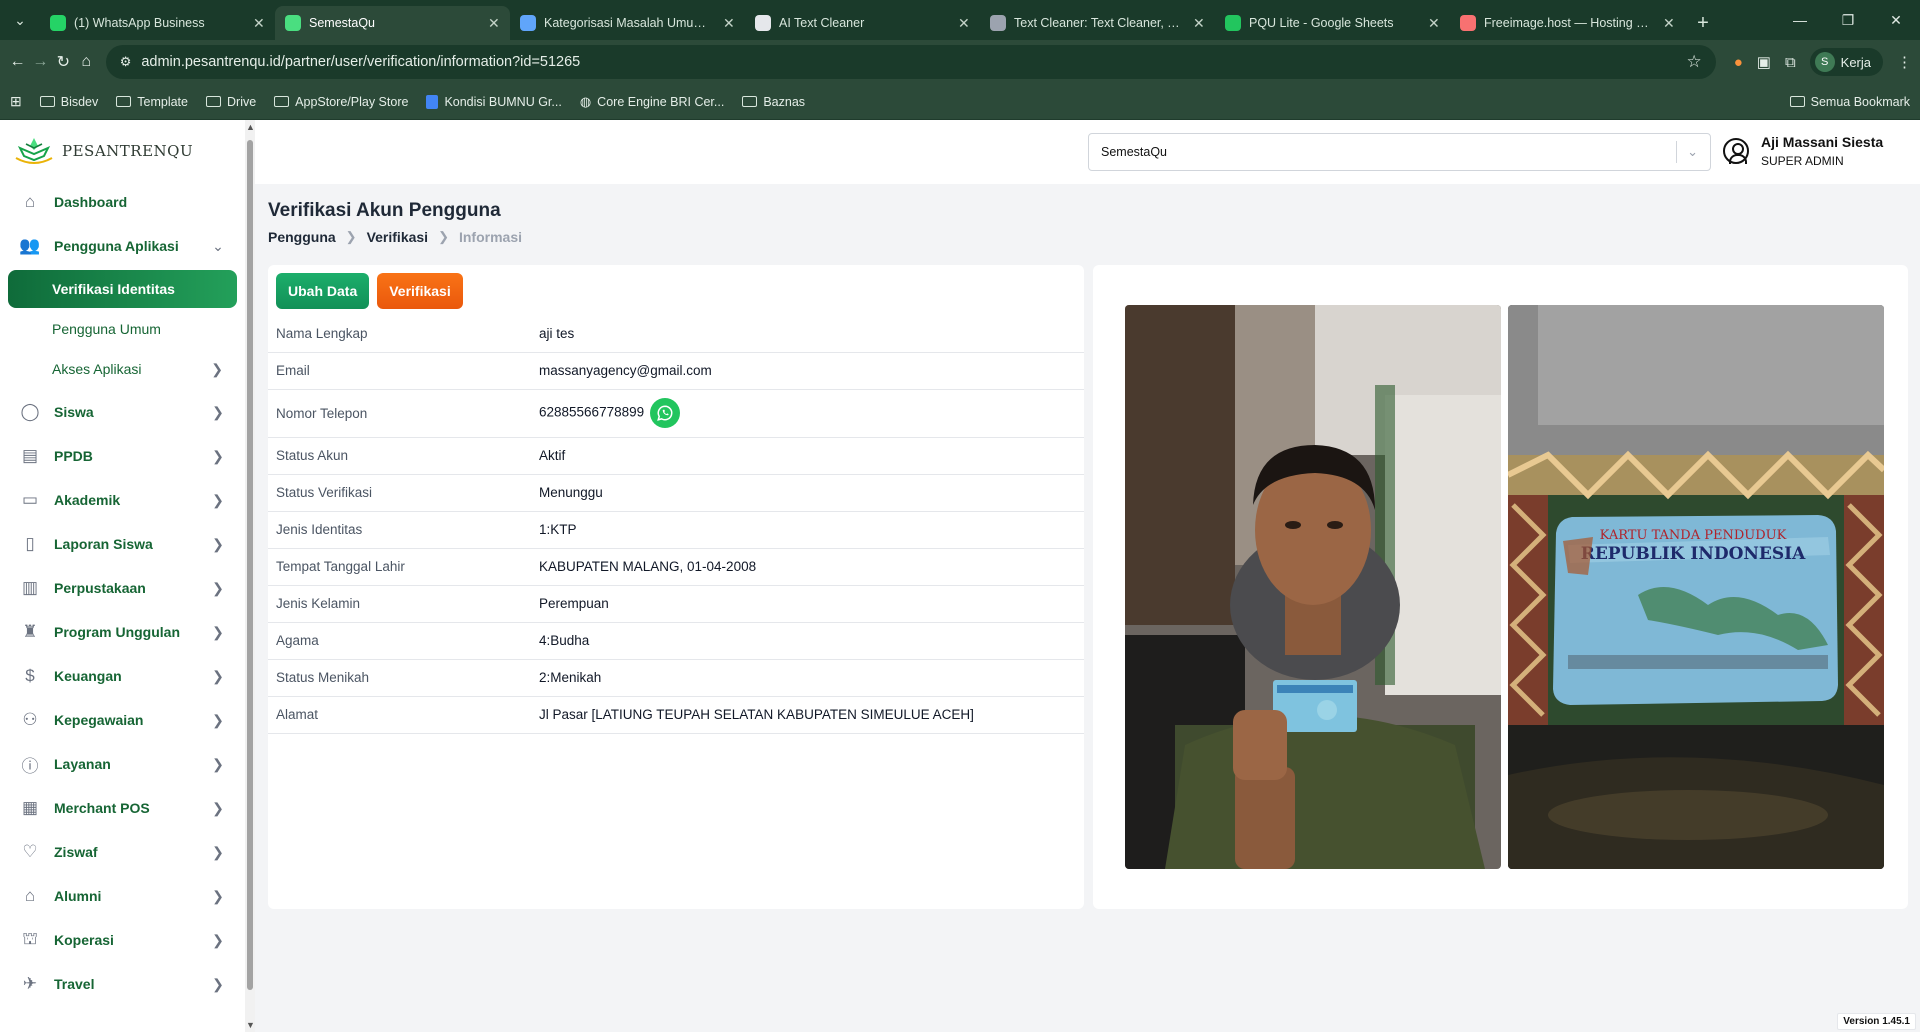 The width and height of the screenshot is (1920, 1032). What do you see at coordinates (122, 544) in the screenshot?
I see `sidebar-item-laporan-siswa: ▯ Laporan Siswa ❯` at bounding box center [122, 544].